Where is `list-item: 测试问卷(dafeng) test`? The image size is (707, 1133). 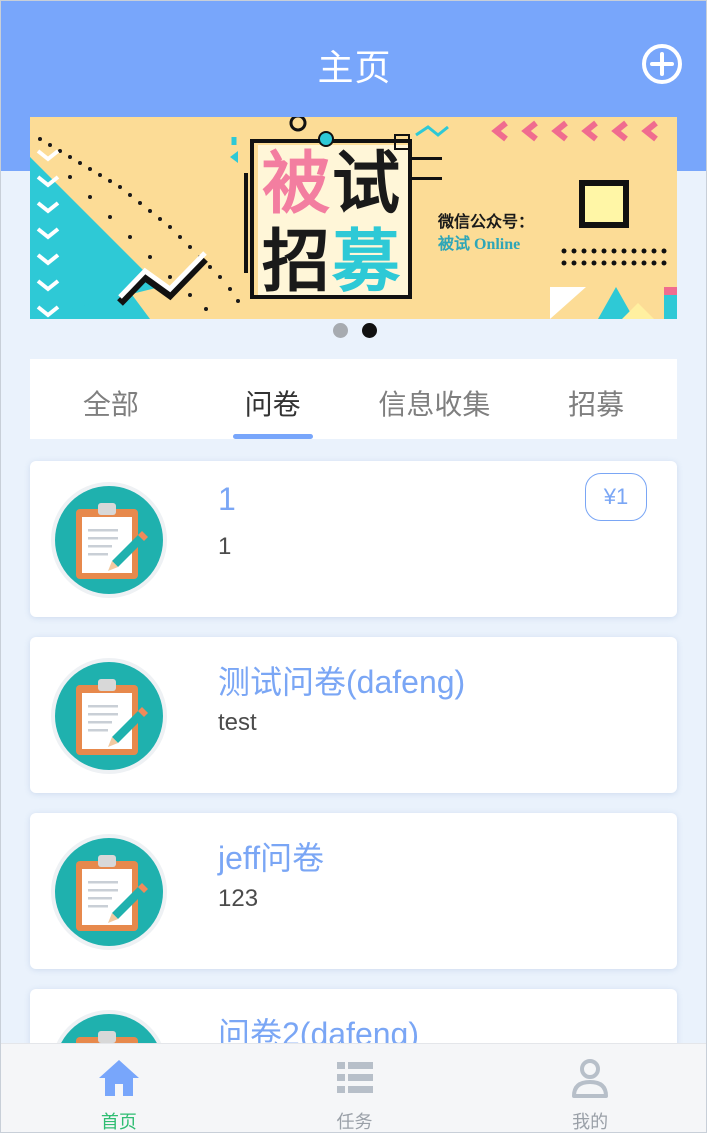
list-item: 测试问卷(dafeng) test is located at coordinates (353, 715).